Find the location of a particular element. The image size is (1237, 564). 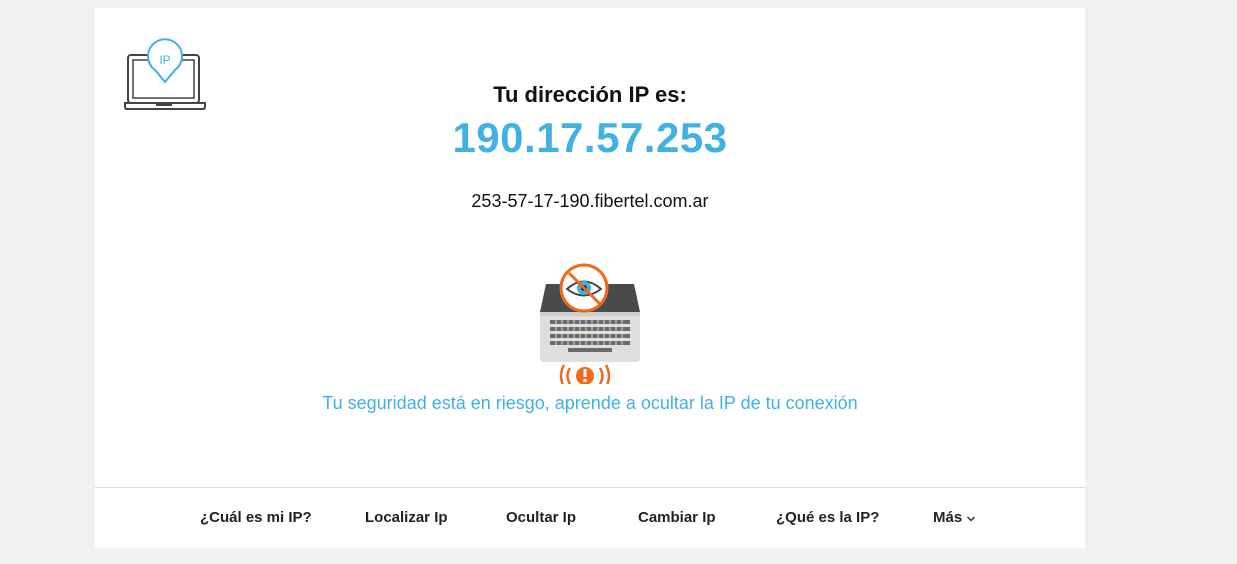

laptop-eye-warning-icon is located at coordinates (590, 321).